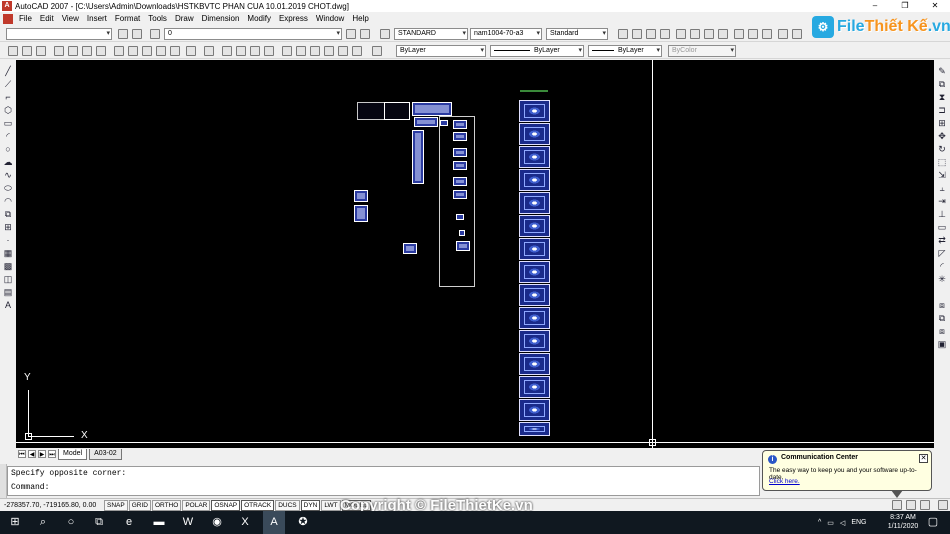  Describe the element at coordinates (360, 19) in the screenshot. I see `menu-help: Help` at that location.